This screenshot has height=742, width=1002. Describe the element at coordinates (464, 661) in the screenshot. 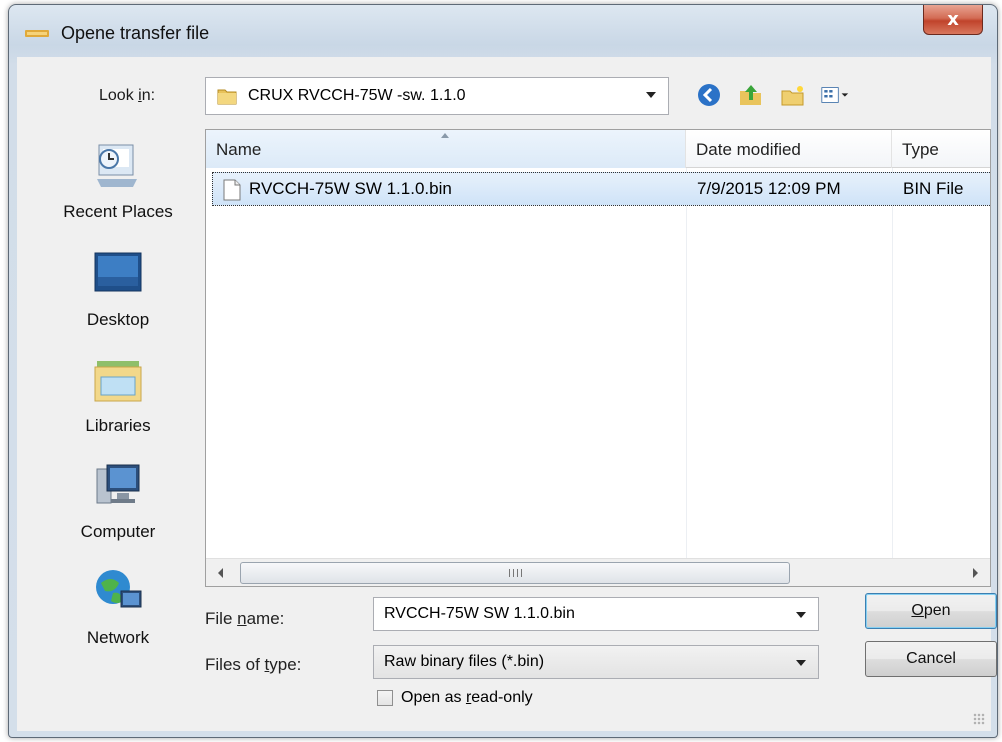

I see `file-type-value: Raw binary files (*.bin)` at that location.